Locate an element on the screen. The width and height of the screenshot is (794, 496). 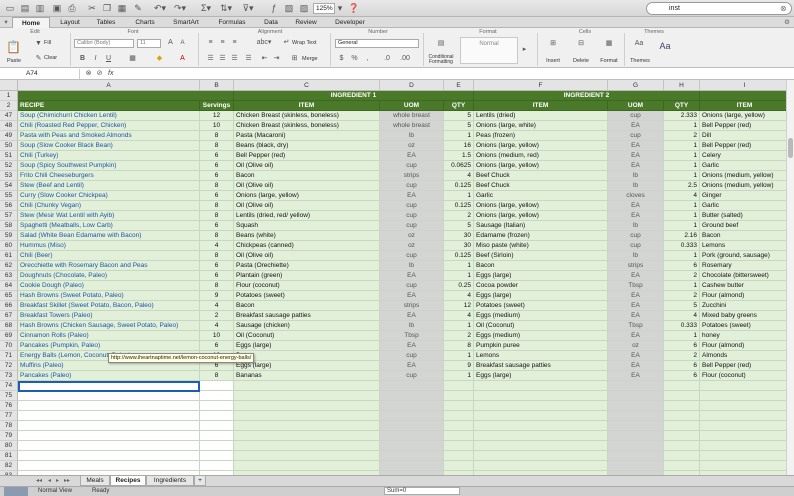
row-header: 70 is located at coordinates (9, 346).